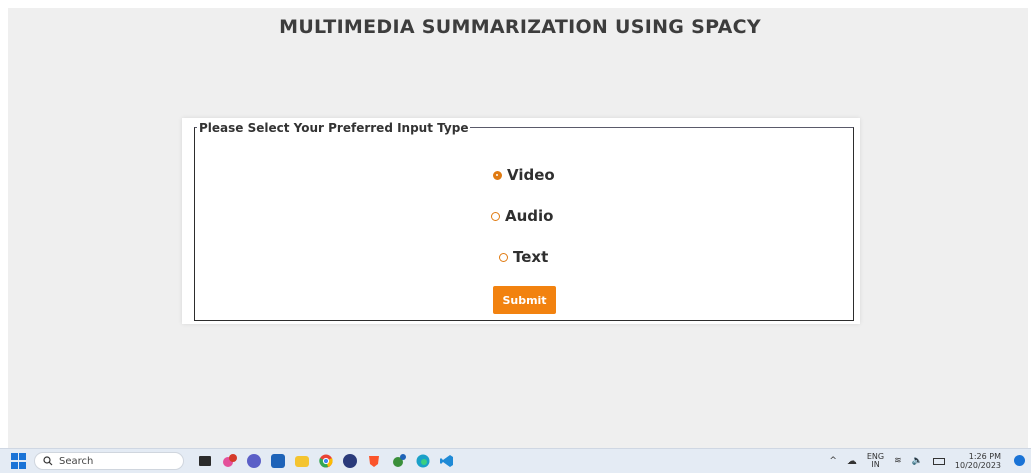 This screenshot has width=1031, height=473. Describe the element at coordinates (875, 464) in the screenshot. I see `region-label: IN` at that location.